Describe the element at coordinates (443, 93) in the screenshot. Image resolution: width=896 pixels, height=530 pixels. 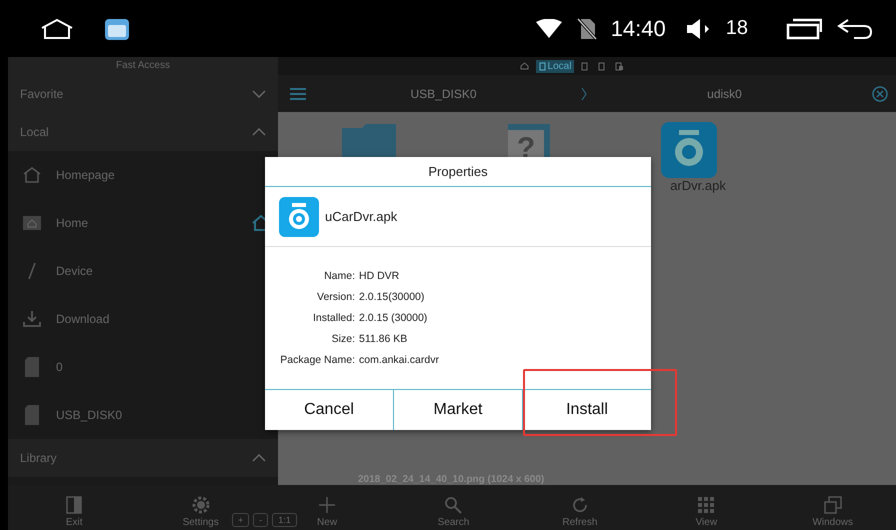
I see `path-crumb: USB_DISK0` at that location.